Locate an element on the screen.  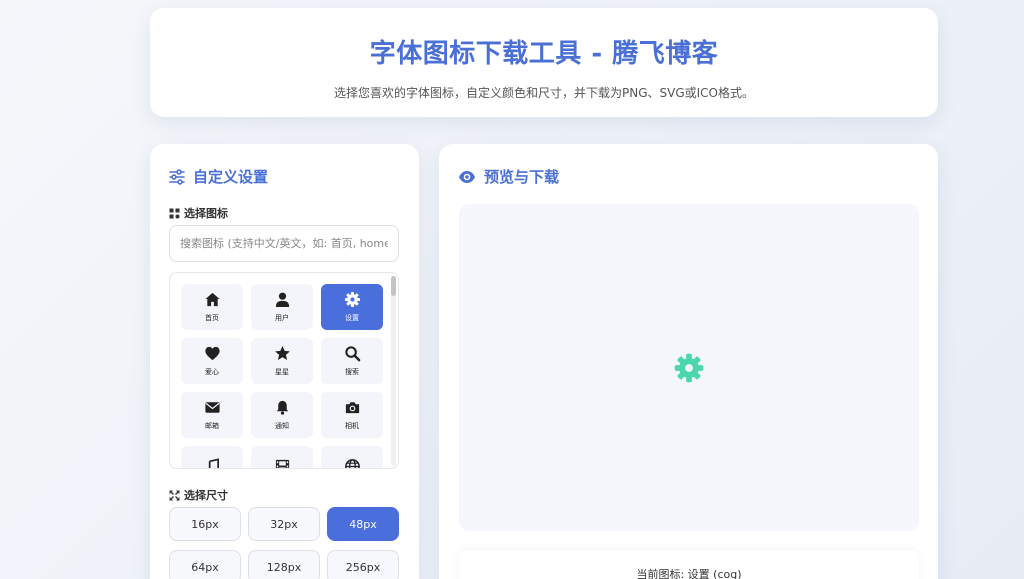
icon-search-input is located at coordinates (284, 243).